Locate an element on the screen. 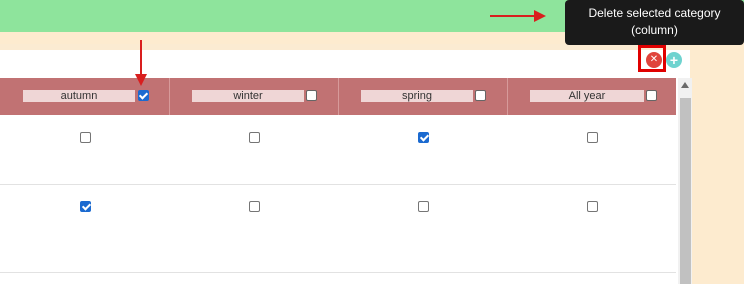 The height and width of the screenshot is (284, 744). column-name-field: winter is located at coordinates (248, 96).